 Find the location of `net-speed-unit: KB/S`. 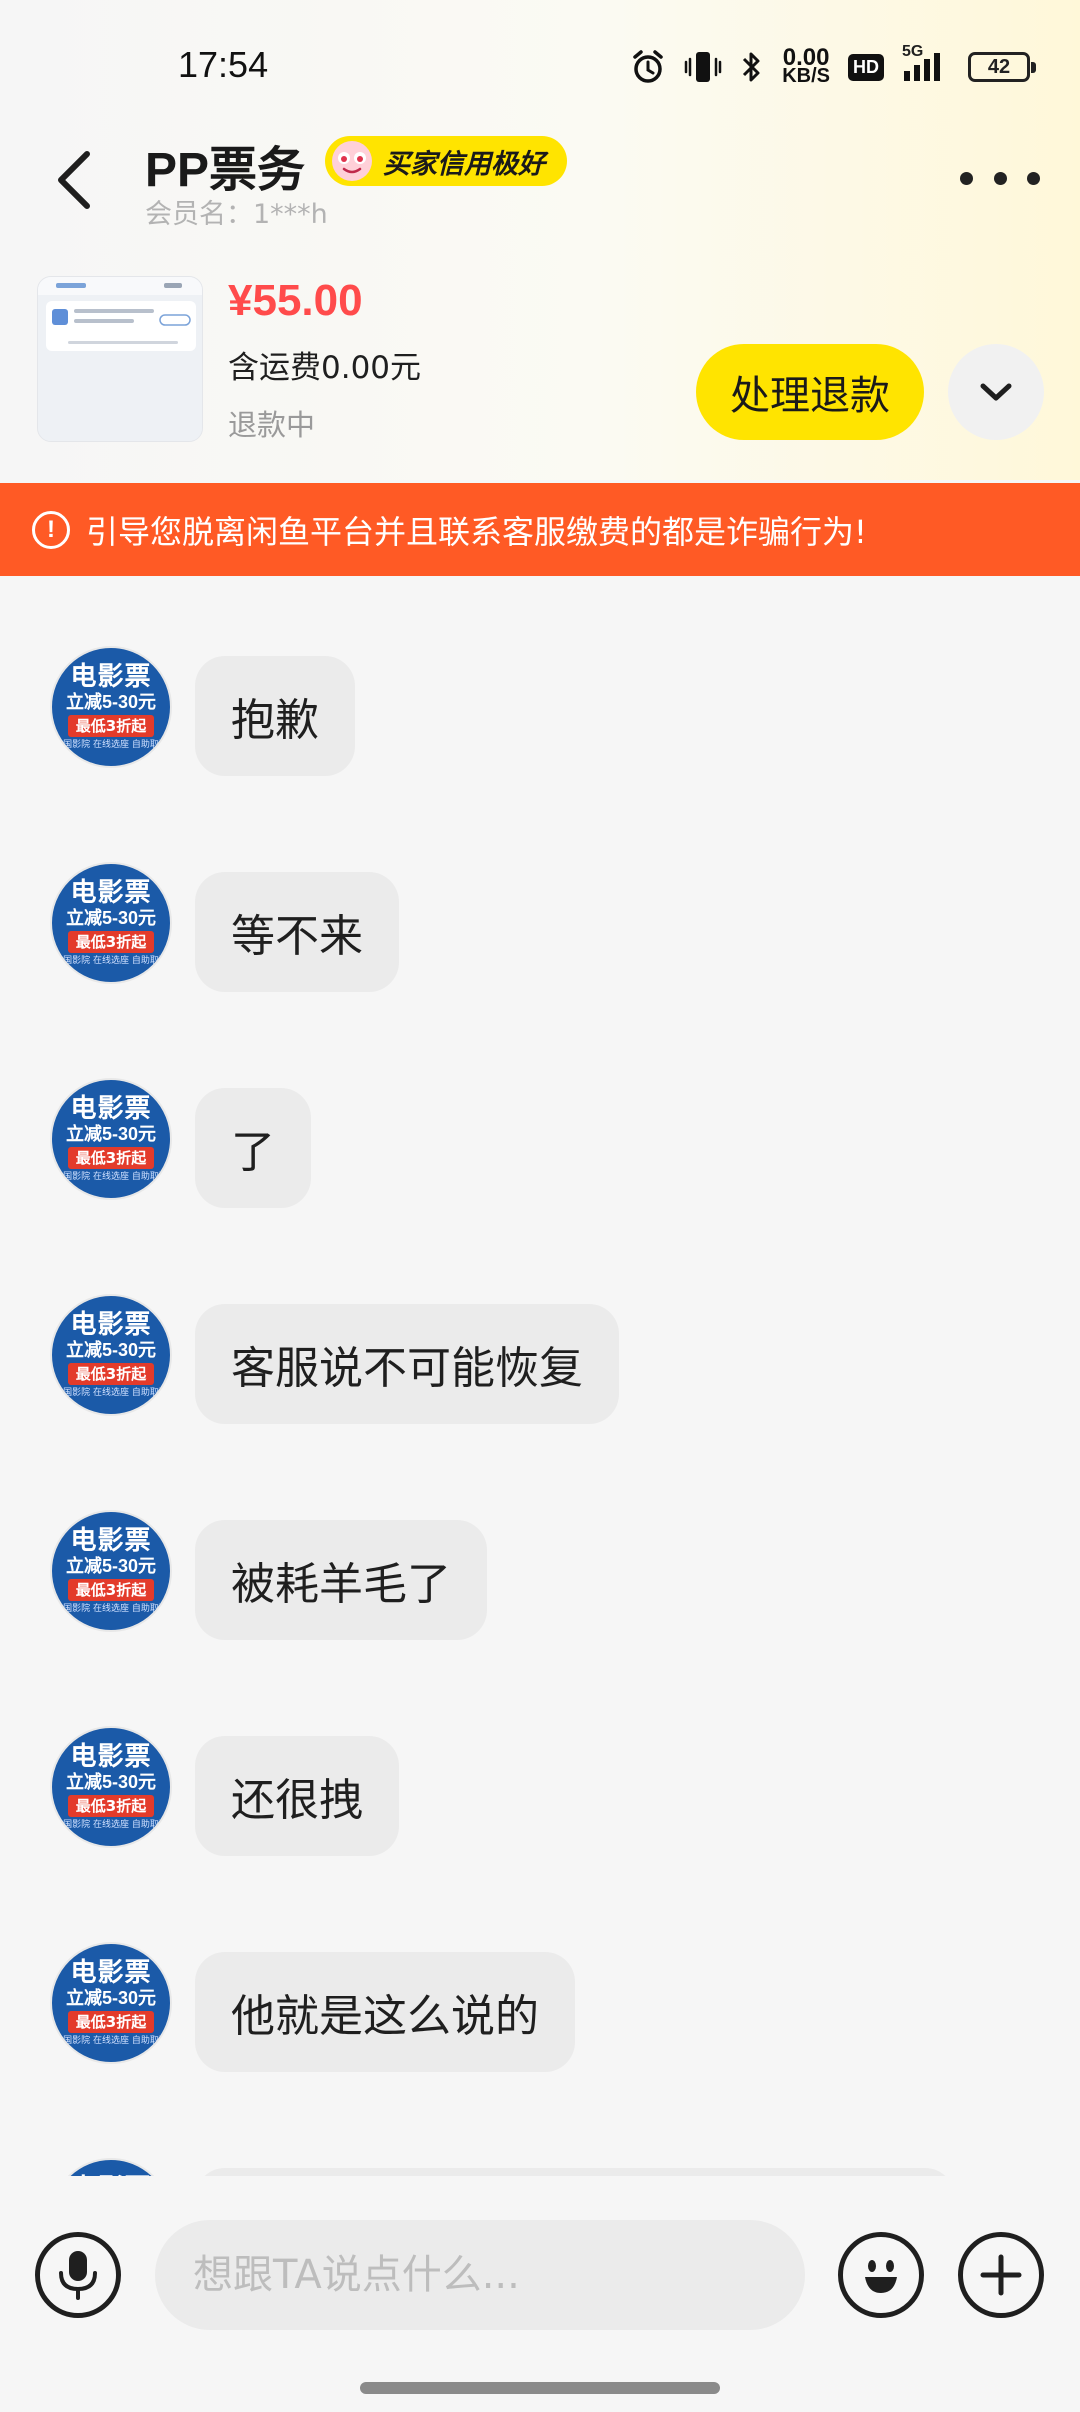

net-speed-unit: KB/S is located at coordinates (806, 76).